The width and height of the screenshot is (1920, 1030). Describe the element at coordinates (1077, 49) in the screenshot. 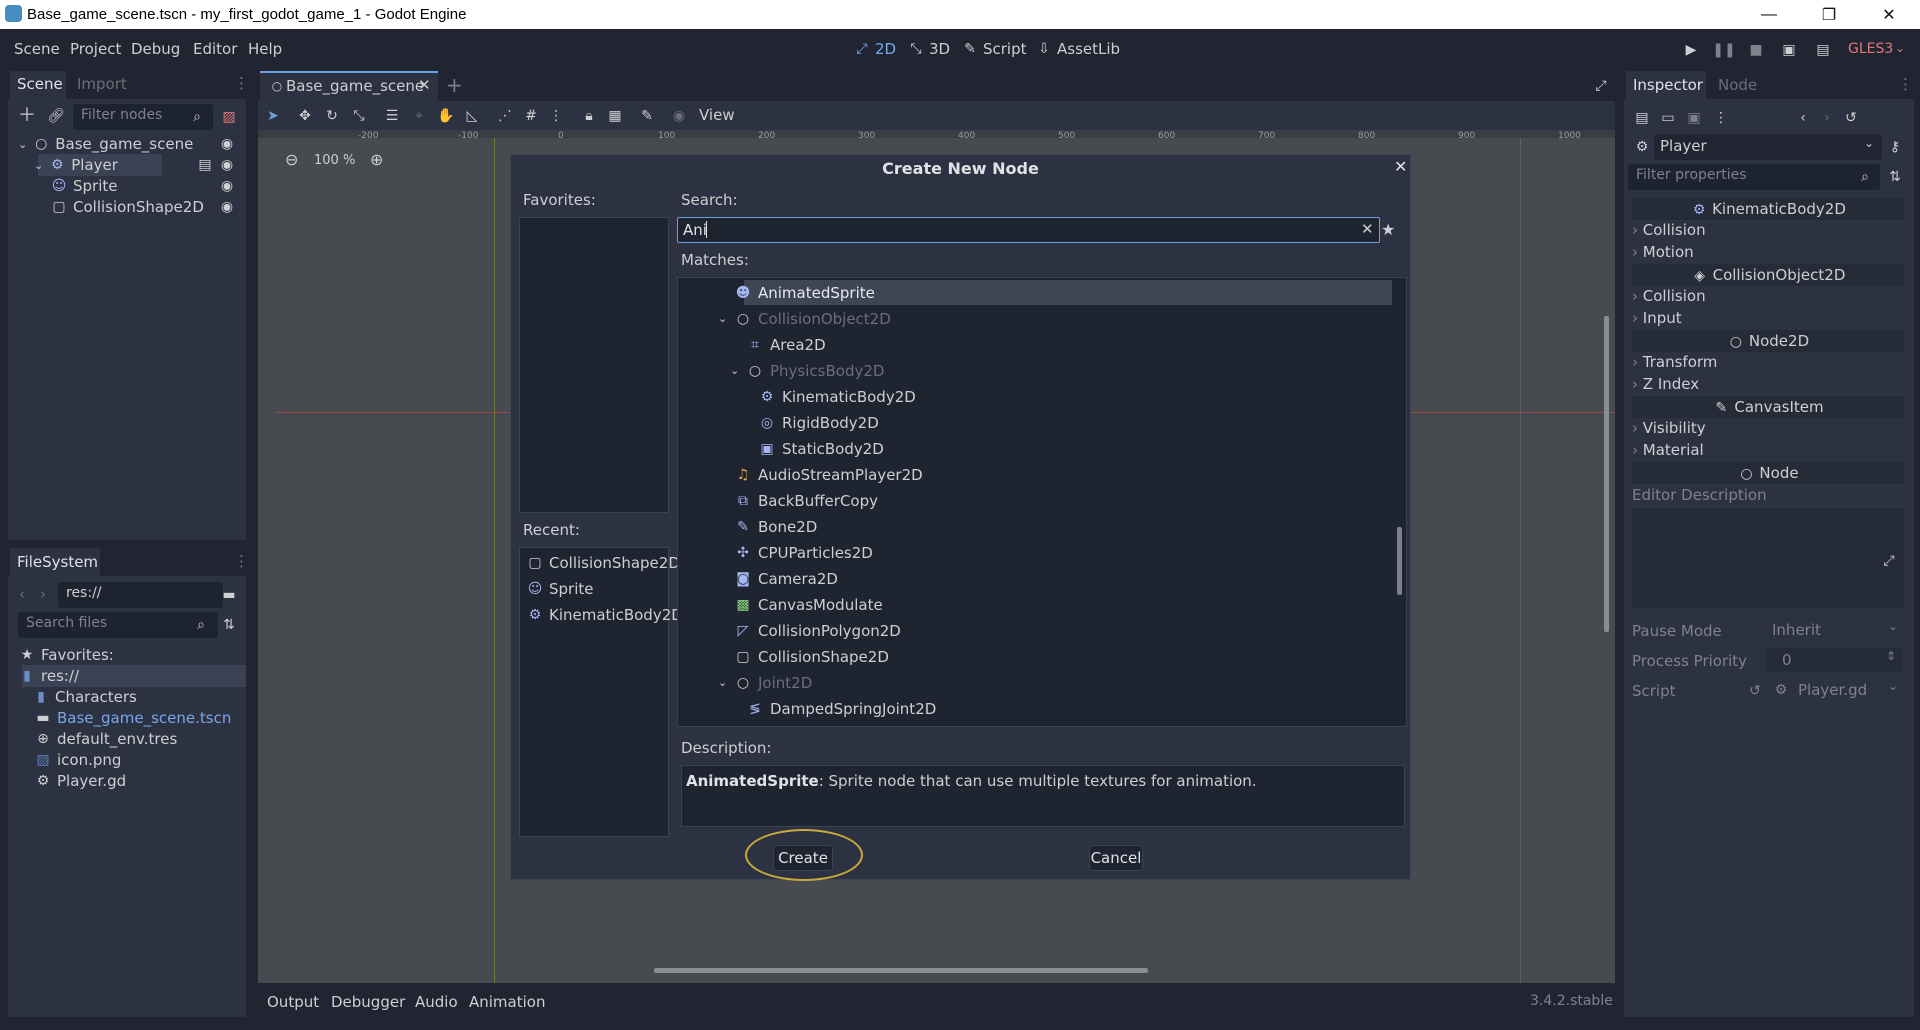

I see `mode-assetlib-button: ⇩ AssetLib` at that location.